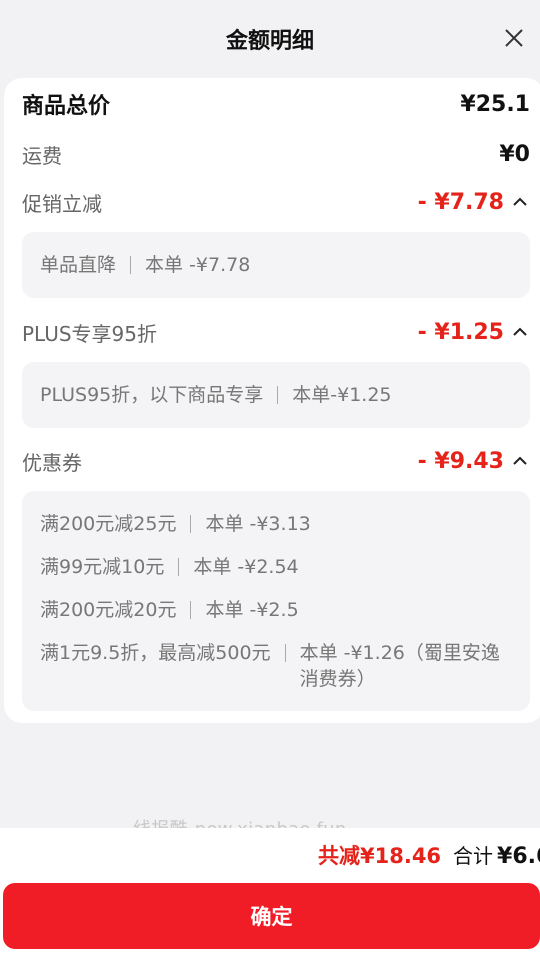  Describe the element at coordinates (380, 856) in the screenshot. I see `total-discount: 共减¥18.46` at that location.